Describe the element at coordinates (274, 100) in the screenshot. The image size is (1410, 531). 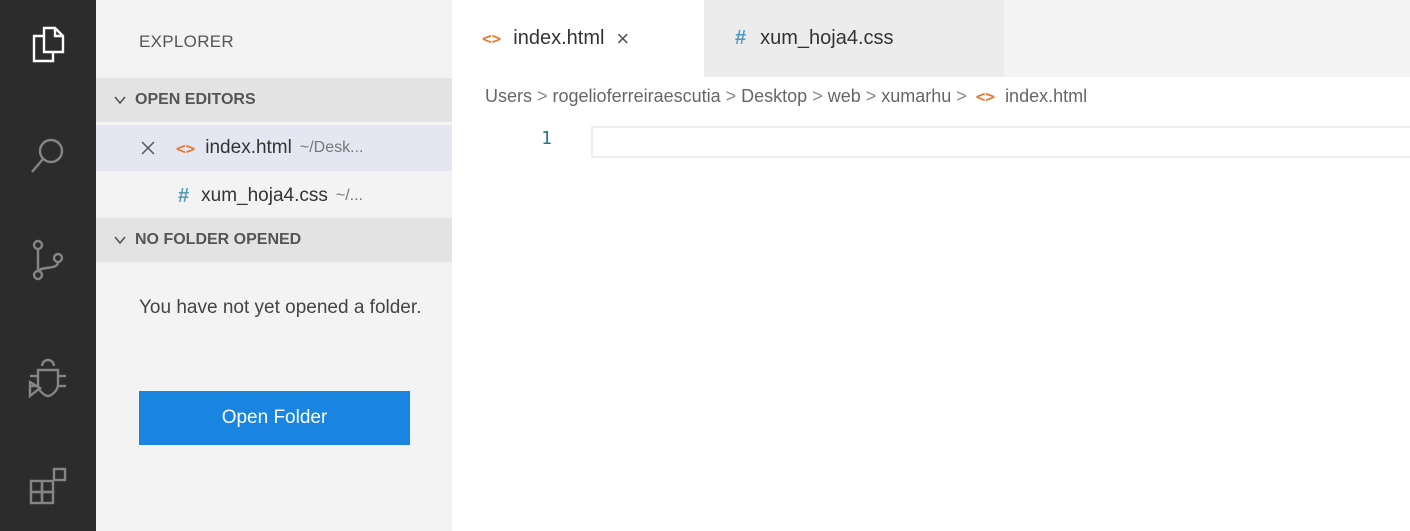
I see `open-editors-header: OPEN EDITORS` at that location.